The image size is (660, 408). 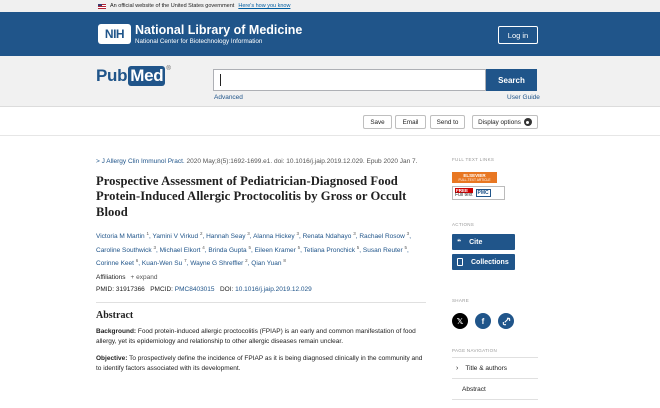 What do you see at coordinates (383, 250) in the screenshot?
I see `author-link: Susan Reuter` at bounding box center [383, 250].